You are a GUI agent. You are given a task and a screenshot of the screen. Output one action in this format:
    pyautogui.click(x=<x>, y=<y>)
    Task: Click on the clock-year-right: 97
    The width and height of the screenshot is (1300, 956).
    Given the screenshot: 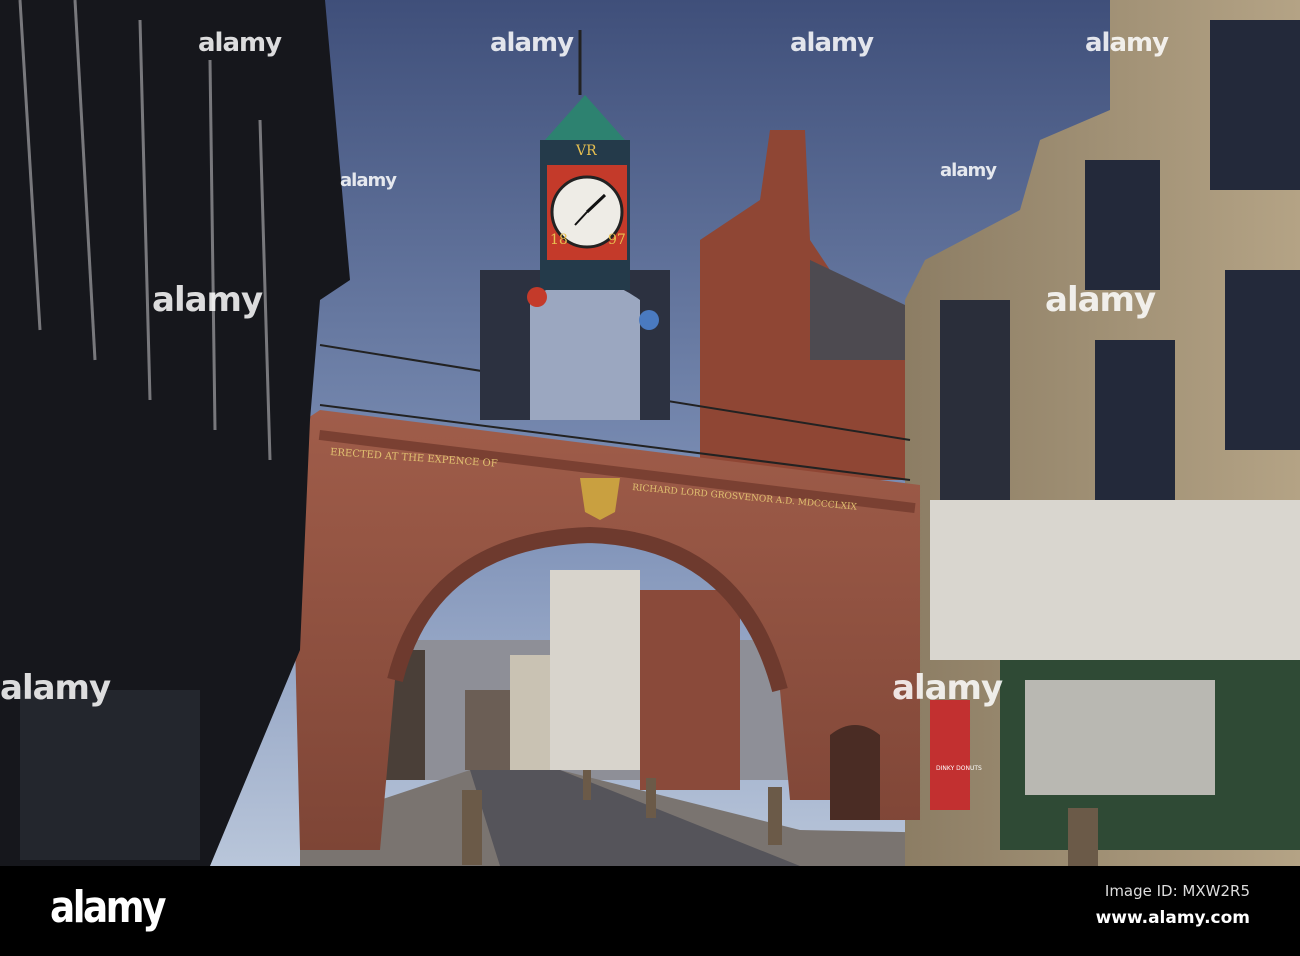 What is the action you would take?
    pyautogui.click(x=617, y=240)
    